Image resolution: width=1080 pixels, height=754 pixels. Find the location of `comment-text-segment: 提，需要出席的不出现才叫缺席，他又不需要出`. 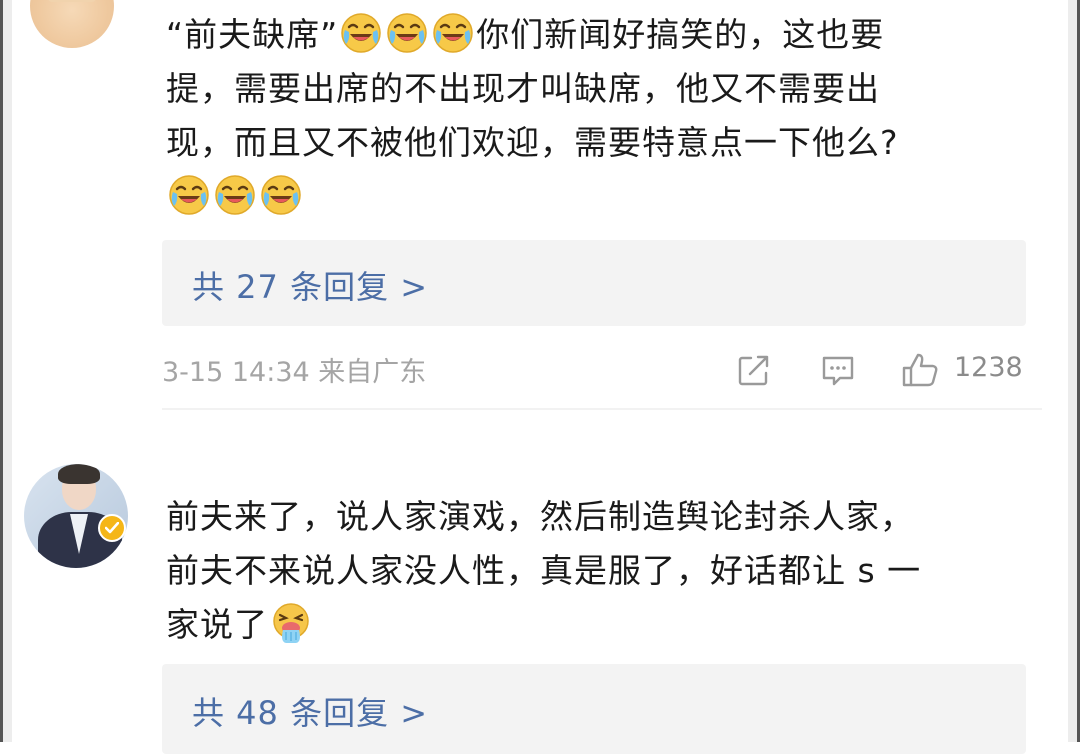

comment-text-segment: 提，需要出席的不出现才叫缺席，他又不需要出 is located at coordinates (523, 88).